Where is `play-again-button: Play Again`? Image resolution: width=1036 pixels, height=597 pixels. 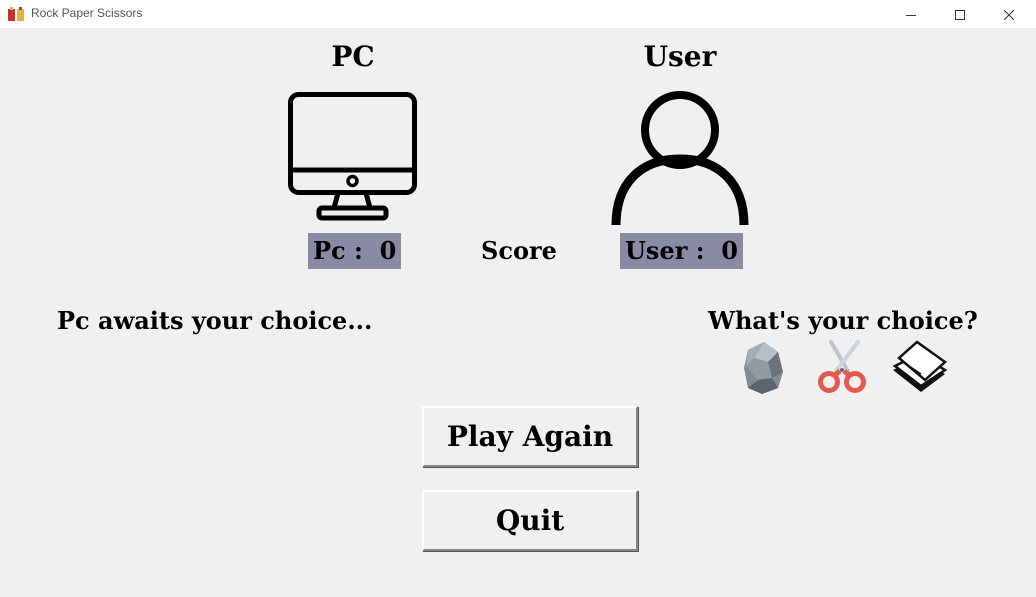
play-again-button: Play Again is located at coordinates (530, 436).